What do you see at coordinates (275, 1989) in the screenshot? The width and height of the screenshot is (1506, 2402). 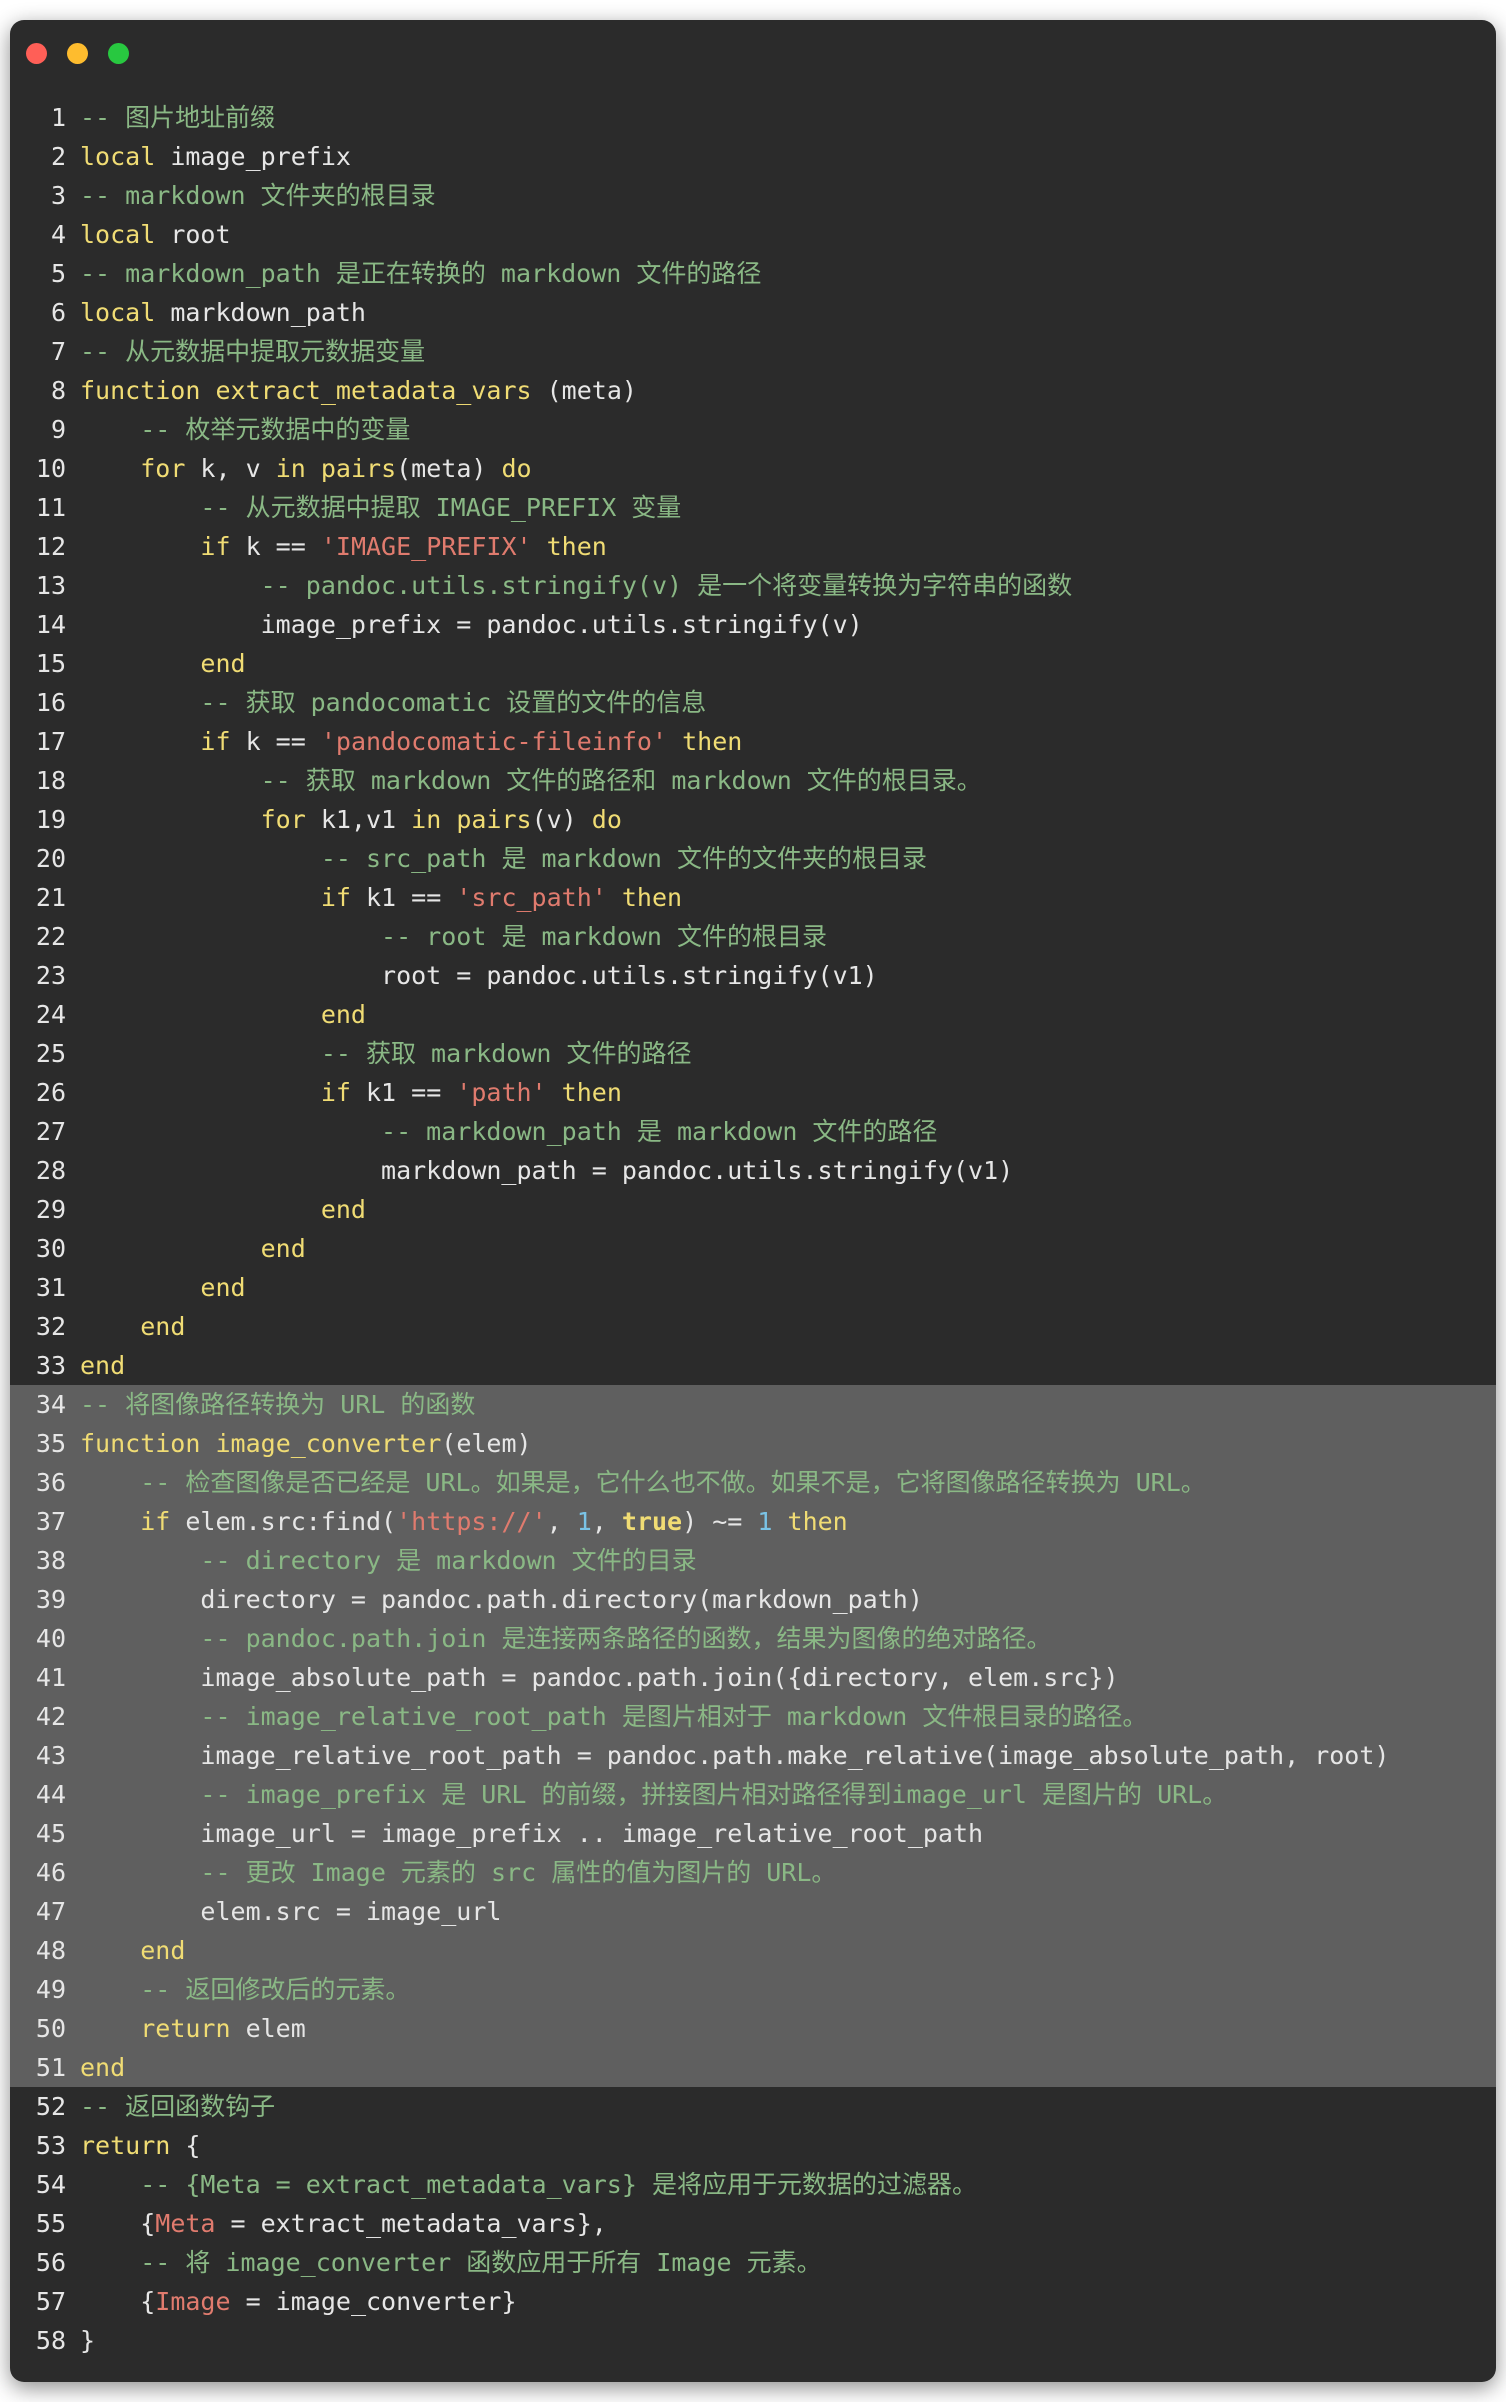 I see `code-token-comment: -- 返回修改后的元素。` at bounding box center [275, 1989].